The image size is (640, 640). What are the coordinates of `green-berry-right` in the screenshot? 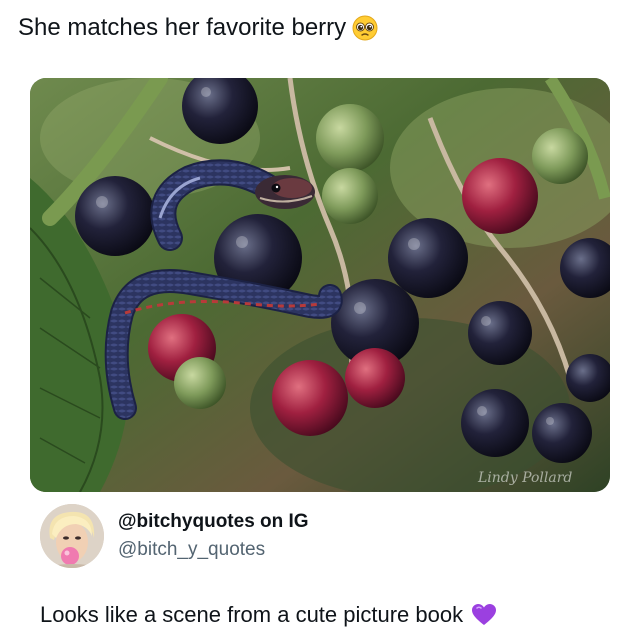 It's located at (560, 156).